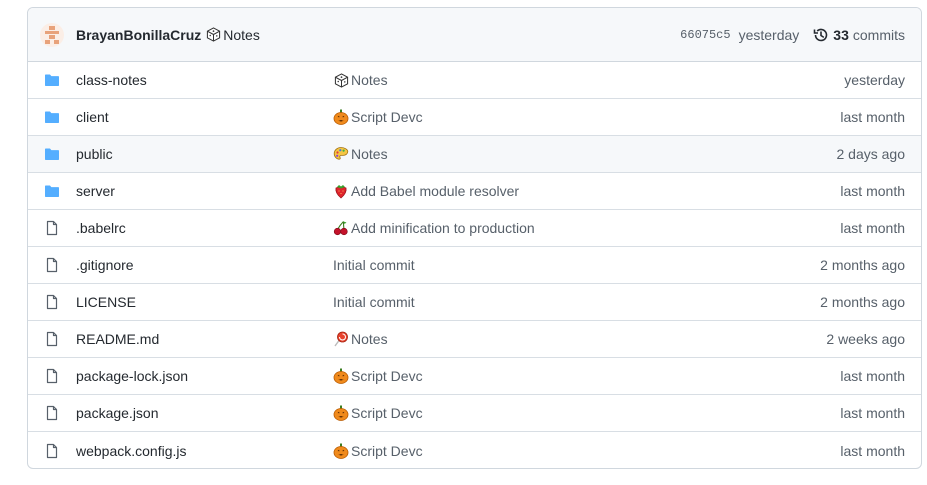 This screenshot has width=927, height=485. What do you see at coordinates (204, 265) in the screenshot?
I see `file-name-link: .gitignore` at bounding box center [204, 265].